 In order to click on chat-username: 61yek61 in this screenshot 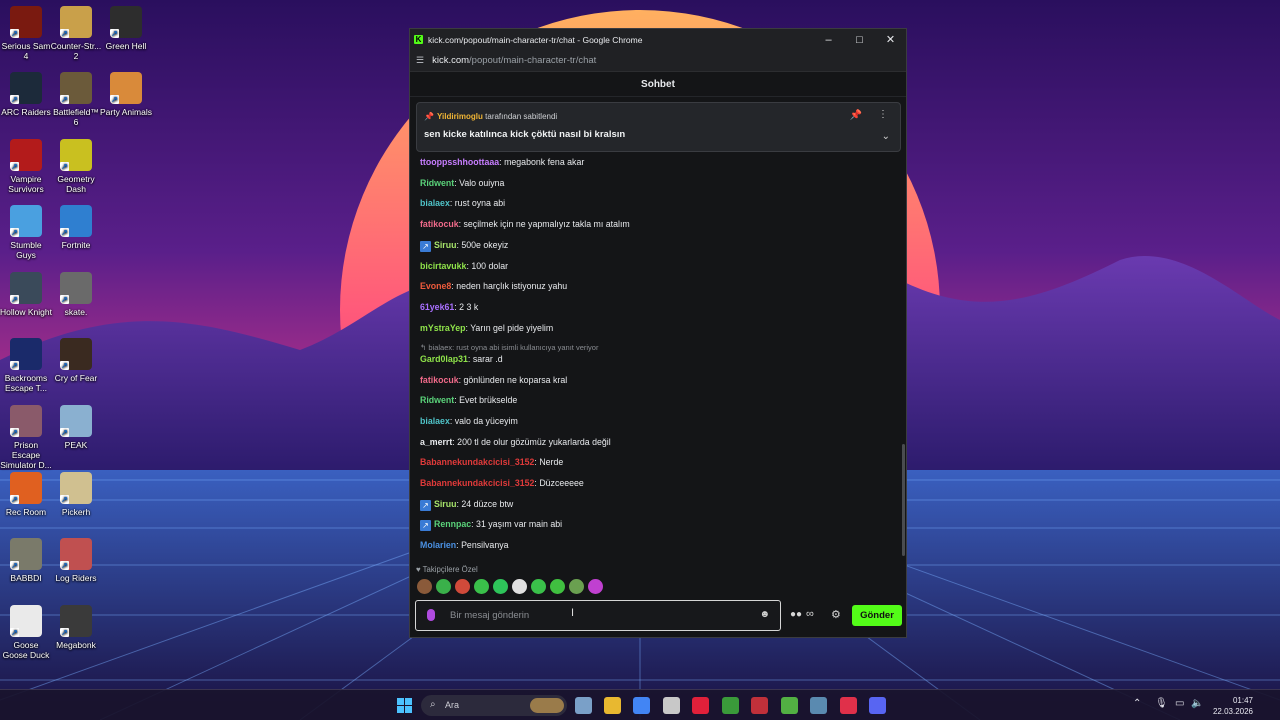, I will do `click(437, 307)`.